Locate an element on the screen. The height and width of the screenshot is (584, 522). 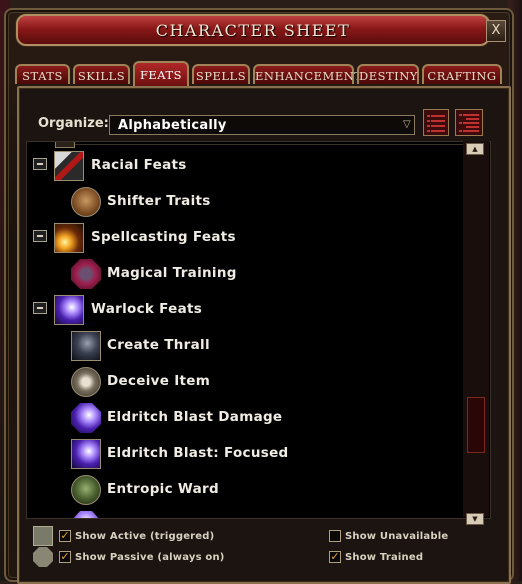
tab-crafting: CRAFTING is located at coordinates (462, 74).